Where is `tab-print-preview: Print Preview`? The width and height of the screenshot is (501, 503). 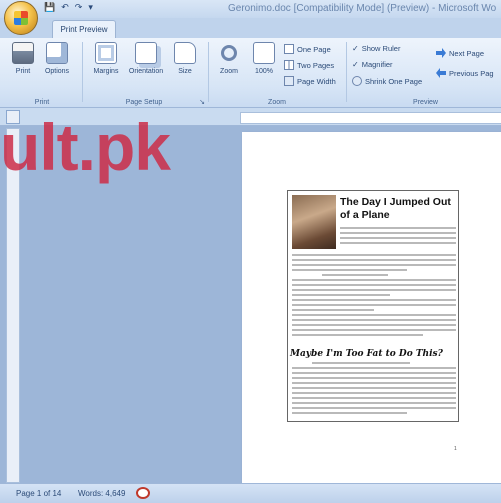 tab-print-preview: Print Preview is located at coordinates (84, 29).